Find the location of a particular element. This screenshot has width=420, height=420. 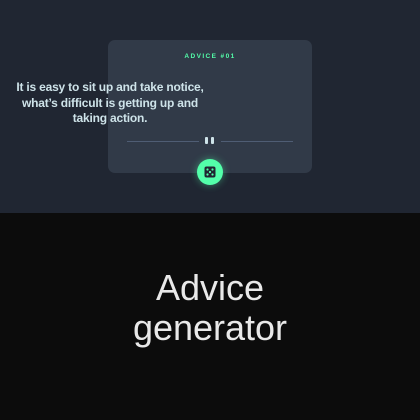

divider-line-left is located at coordinates (163, 141).